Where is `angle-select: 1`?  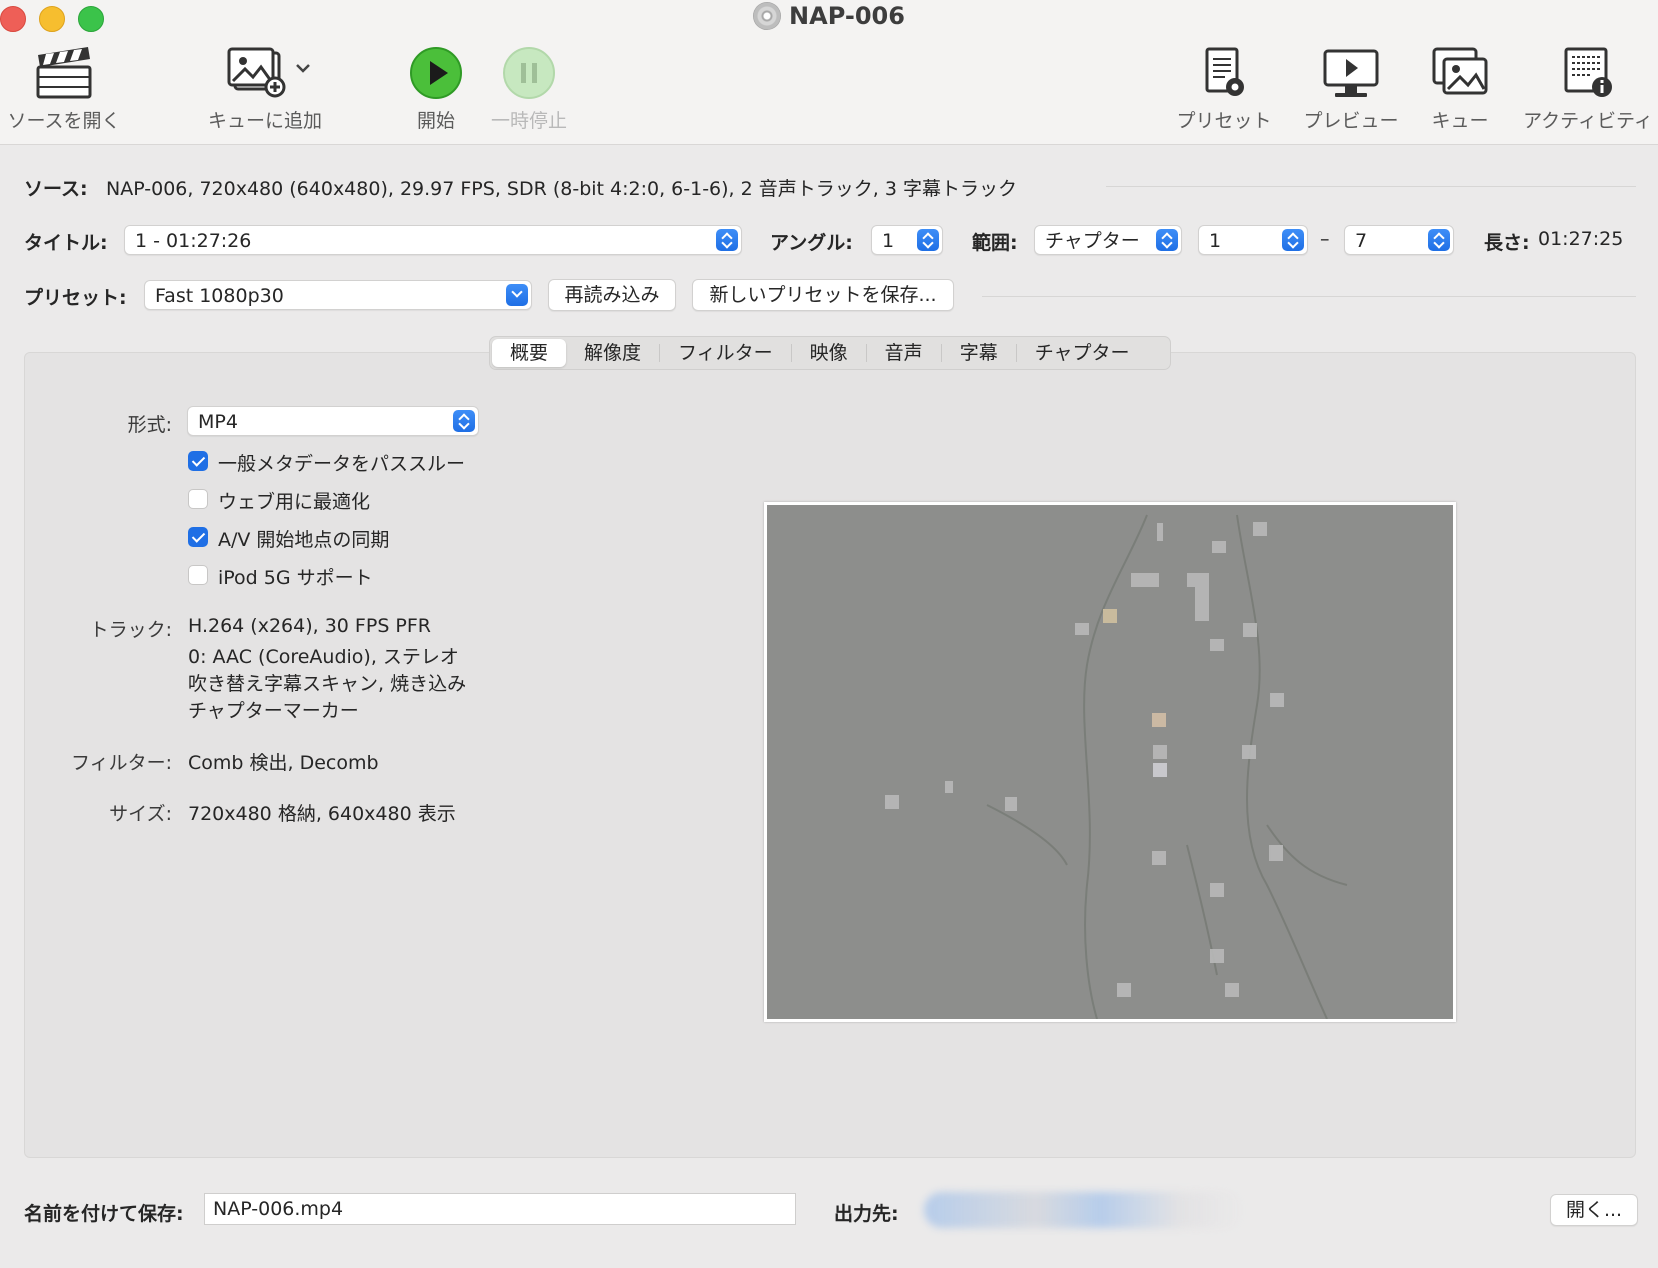 angle-select: 1 is located at coordinates (907, 240).